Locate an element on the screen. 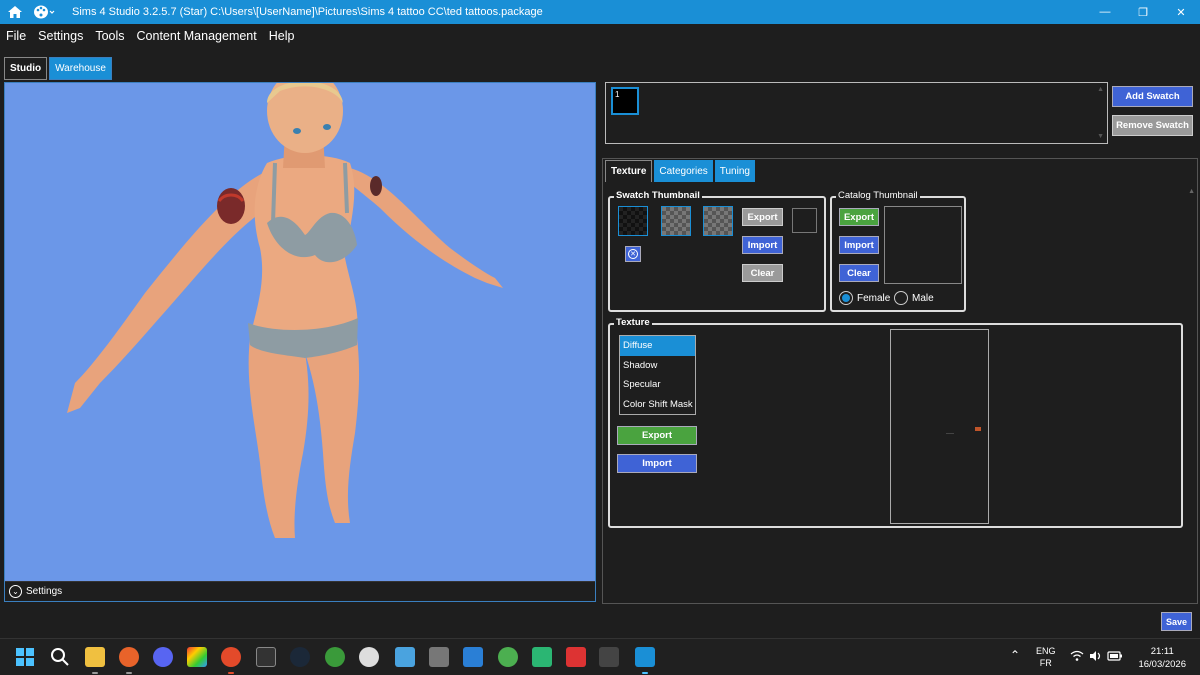 The height and width of the screenshot is (675, 1200). radio-female-label: Female is located at coordinates (874, 298).